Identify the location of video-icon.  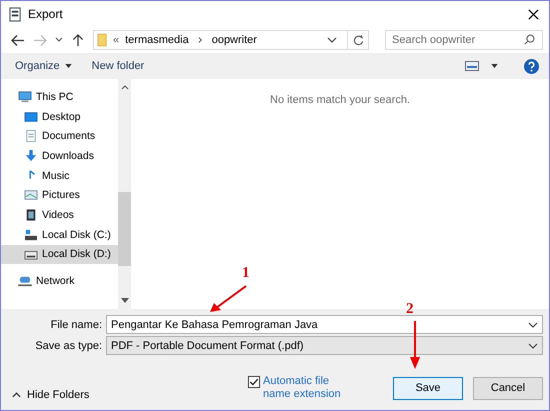
(31, 214).